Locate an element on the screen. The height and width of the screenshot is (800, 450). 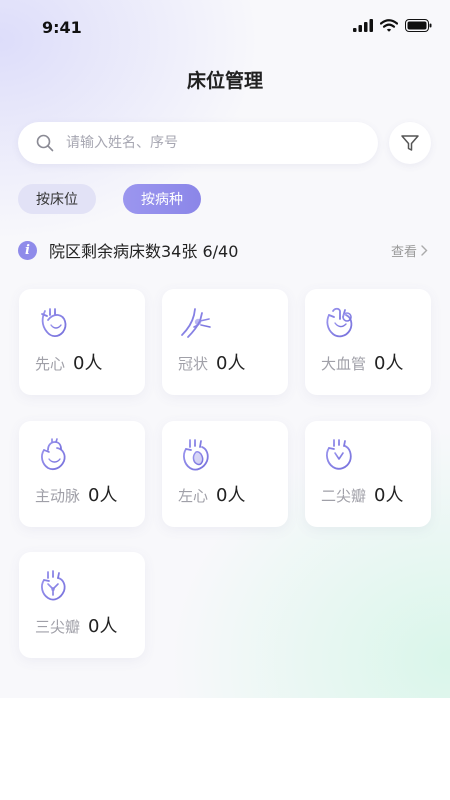
wifi-icon is located at coordinates (389, 25).